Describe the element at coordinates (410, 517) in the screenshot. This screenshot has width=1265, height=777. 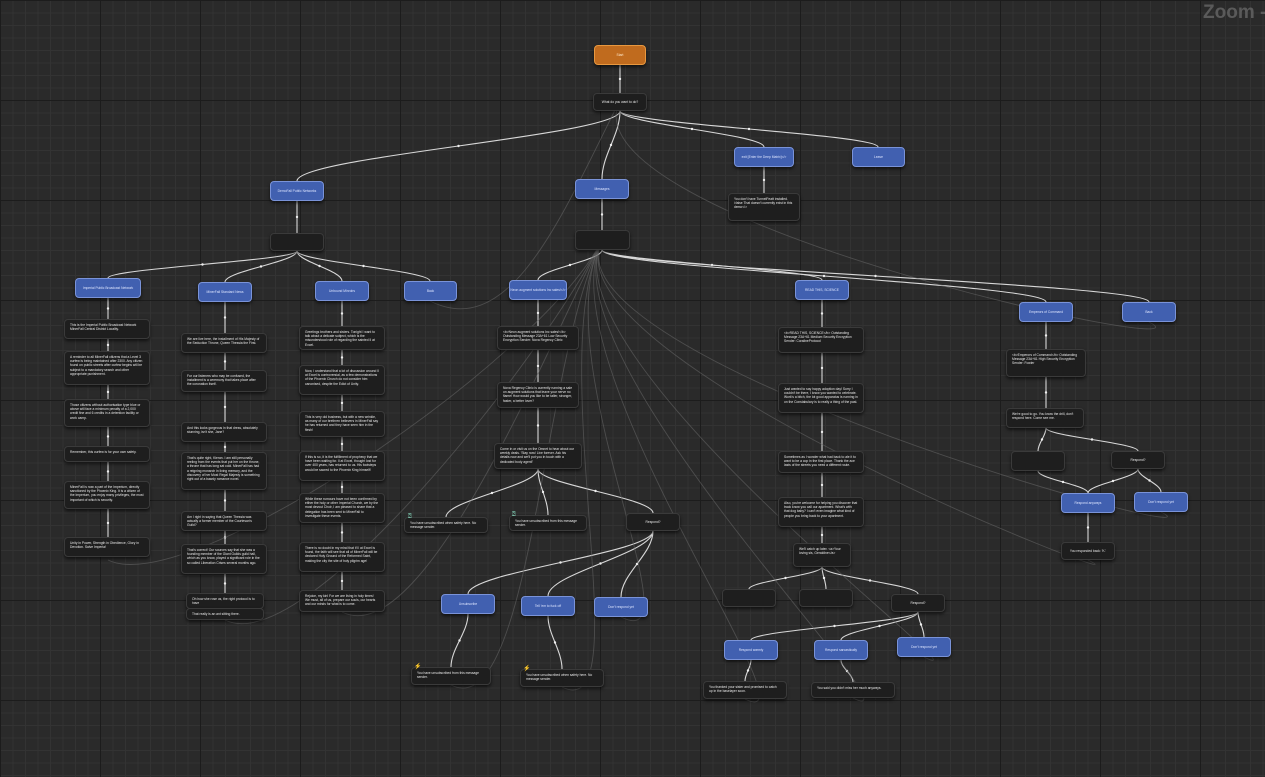
I see `question-icon: ⍰` at that location.